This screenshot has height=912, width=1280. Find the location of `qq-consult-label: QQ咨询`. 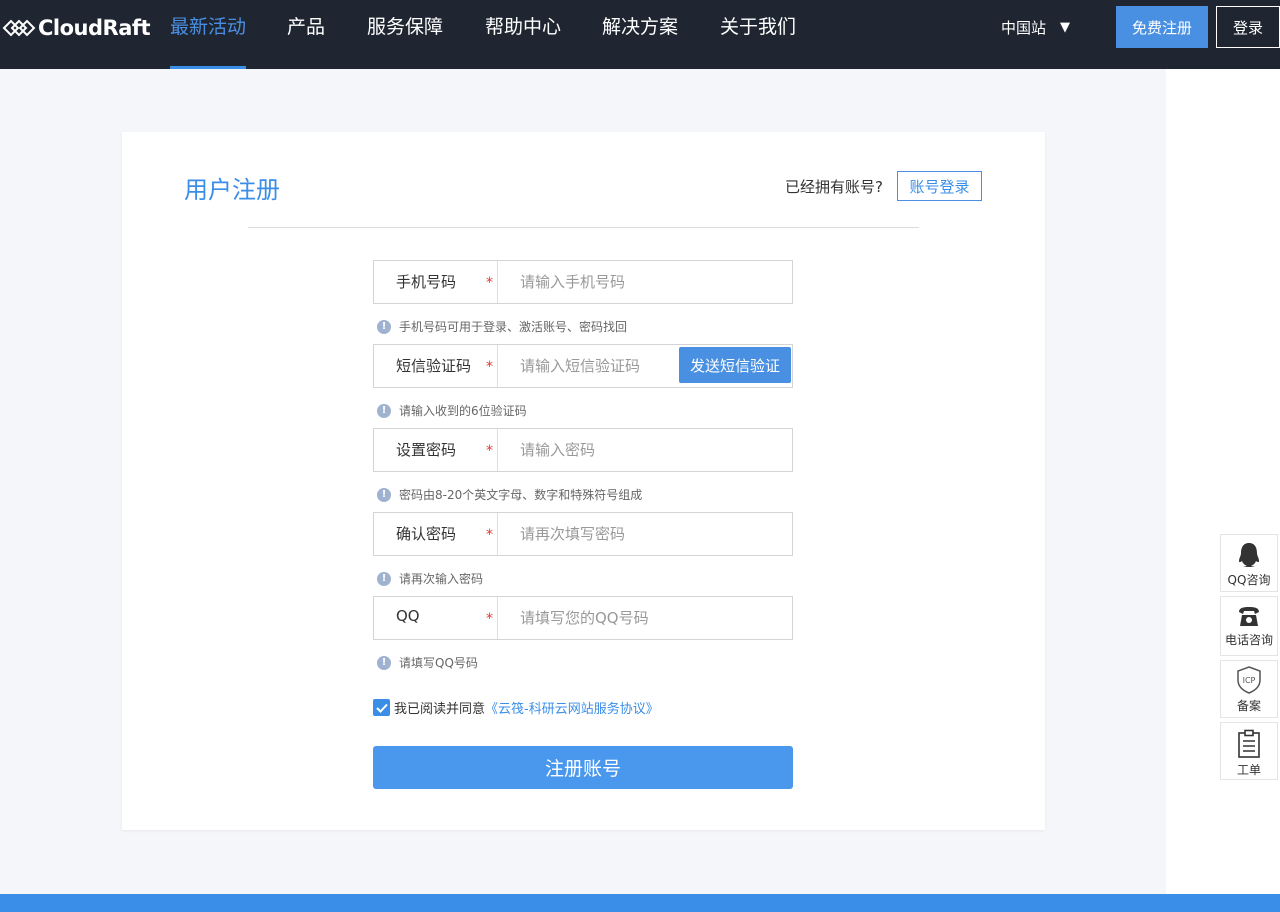

qq-consult-label: QQ咨询 is located at coordinates (1249, 580).